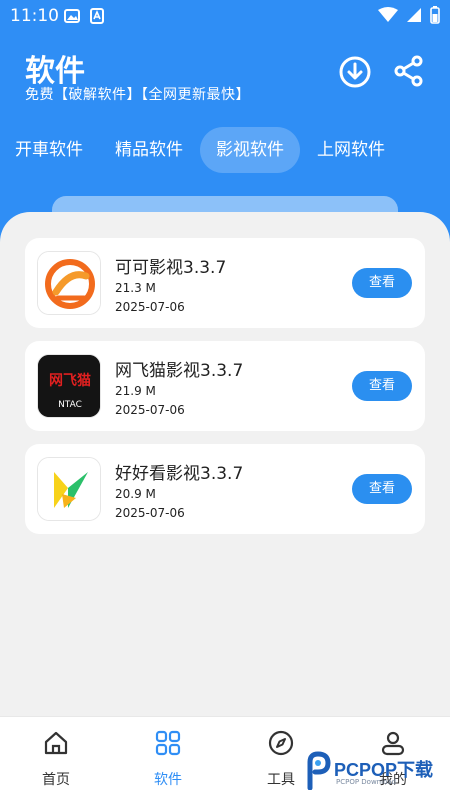 This screenshot has width=450, height=800. I want to click on nav-software: 软件, so click(168, 759).